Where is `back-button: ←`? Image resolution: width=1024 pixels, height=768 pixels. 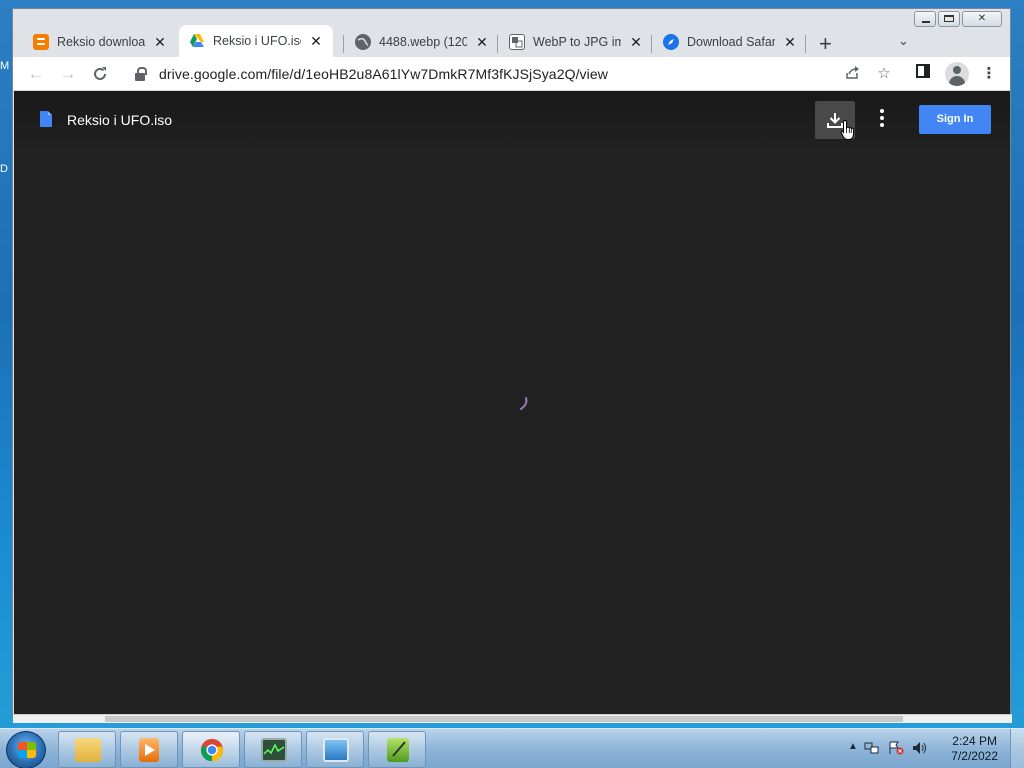
back-button: ← is located at coordinates (36, 74).